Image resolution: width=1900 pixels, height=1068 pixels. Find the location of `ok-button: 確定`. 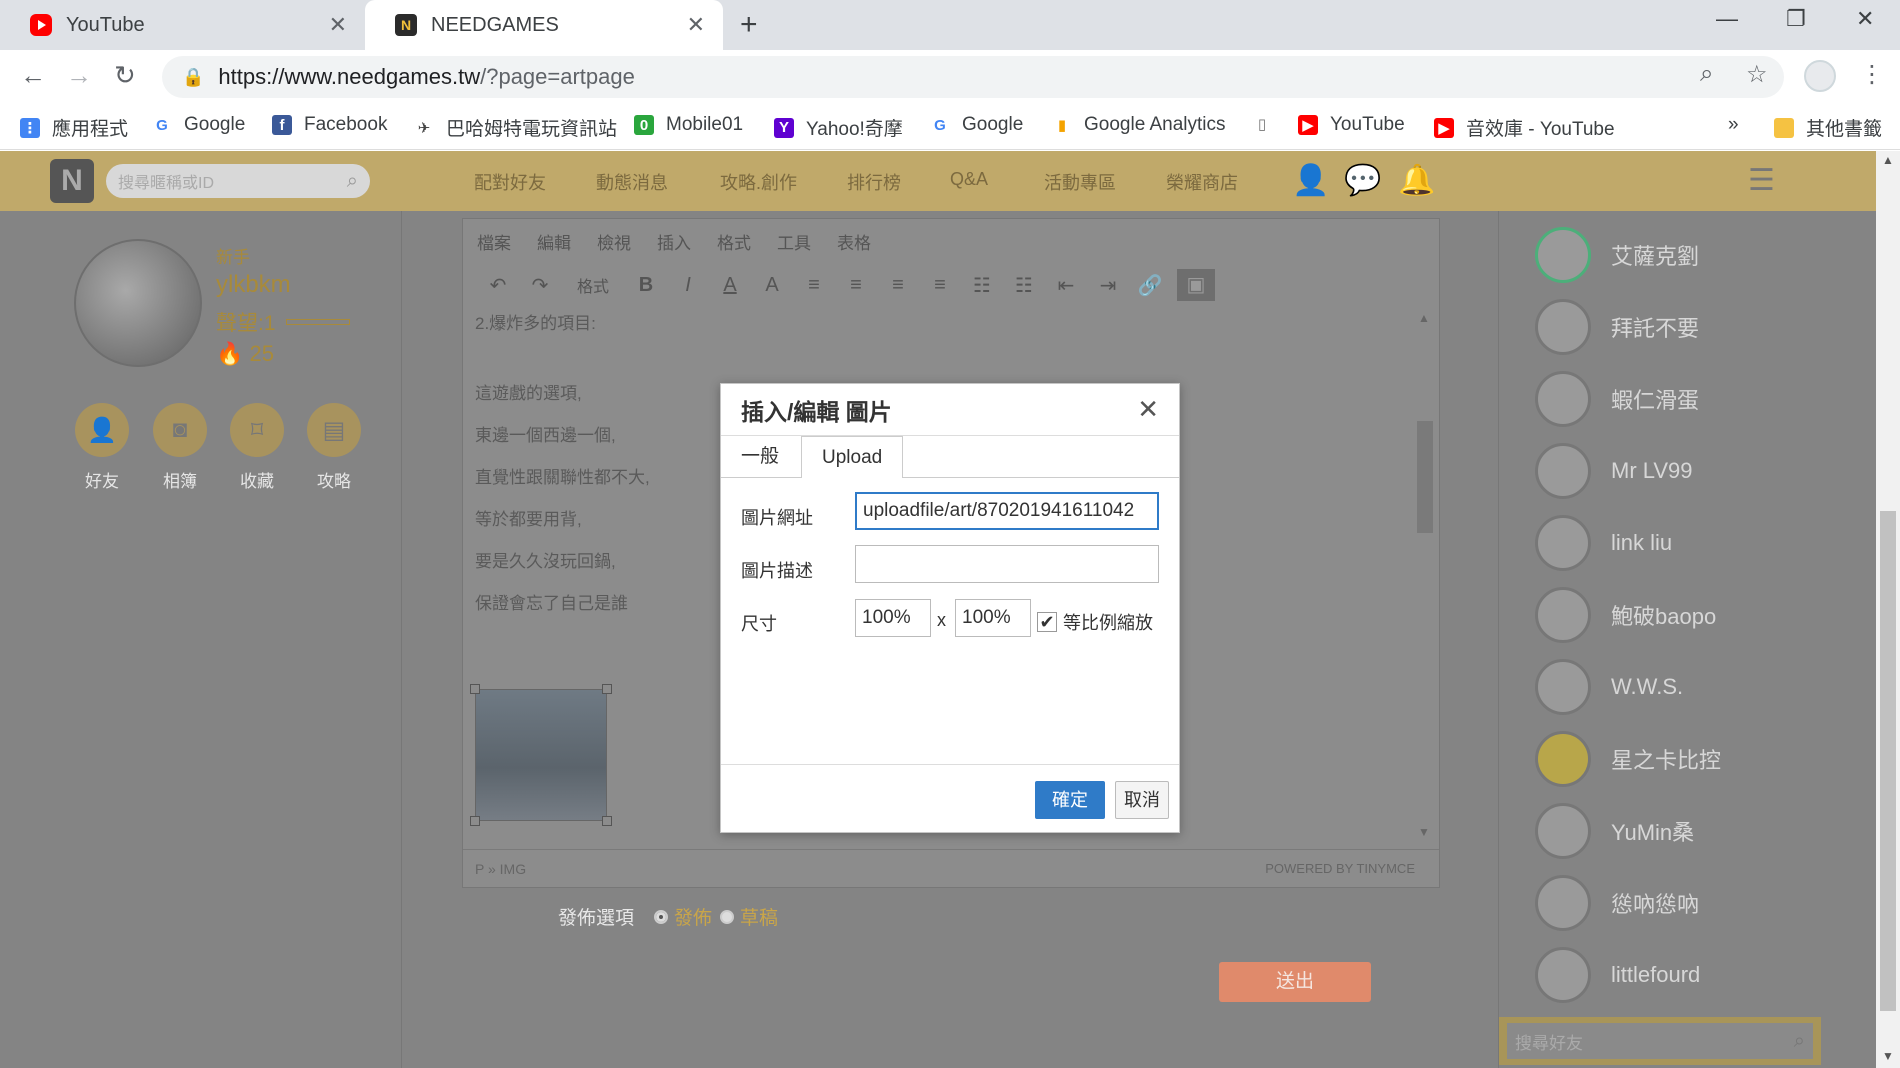

ok-button: 確定 is located at coordinates (1070, 800).